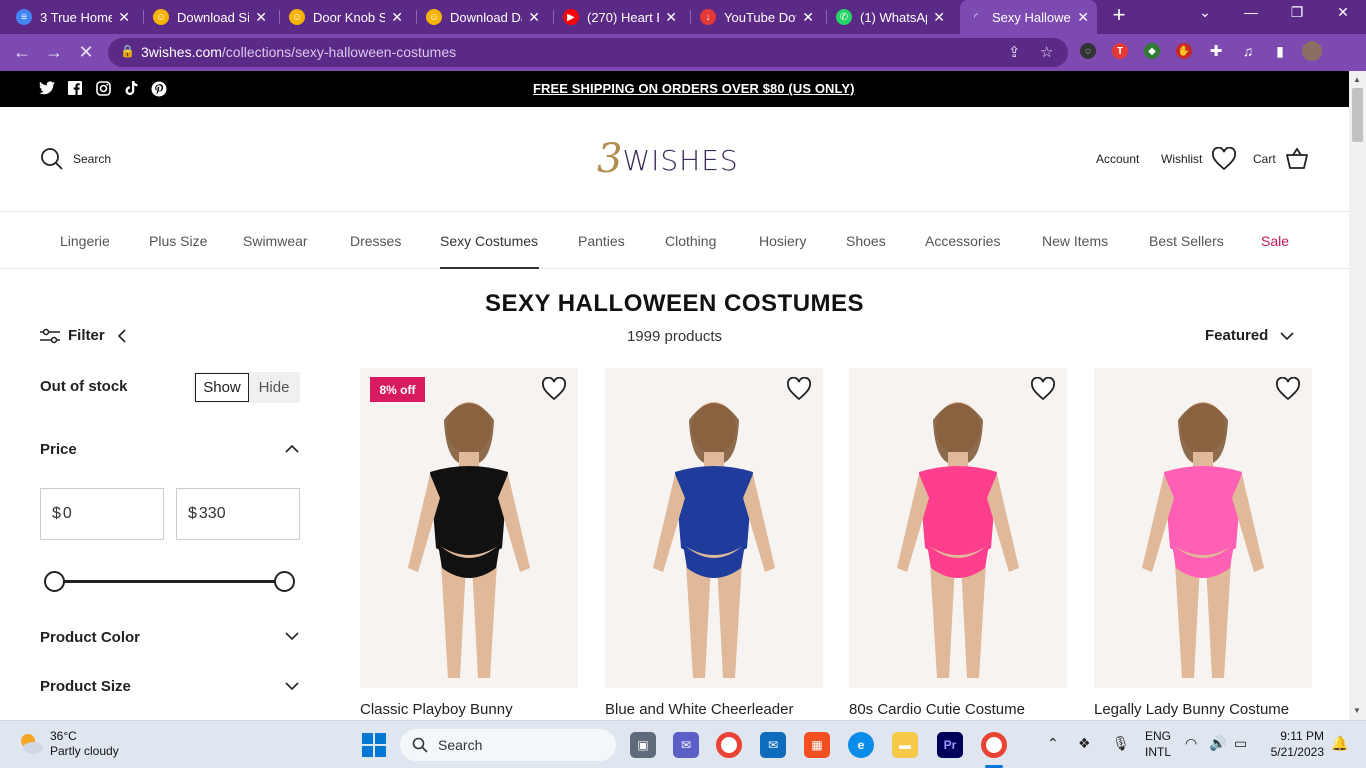 The width and height of the screenshot is (1366, 768). What do you see at coordinates (1224, 159) in the screenshot?
I see `wishlist-heart-icon` at bounding box center [1224, 159].